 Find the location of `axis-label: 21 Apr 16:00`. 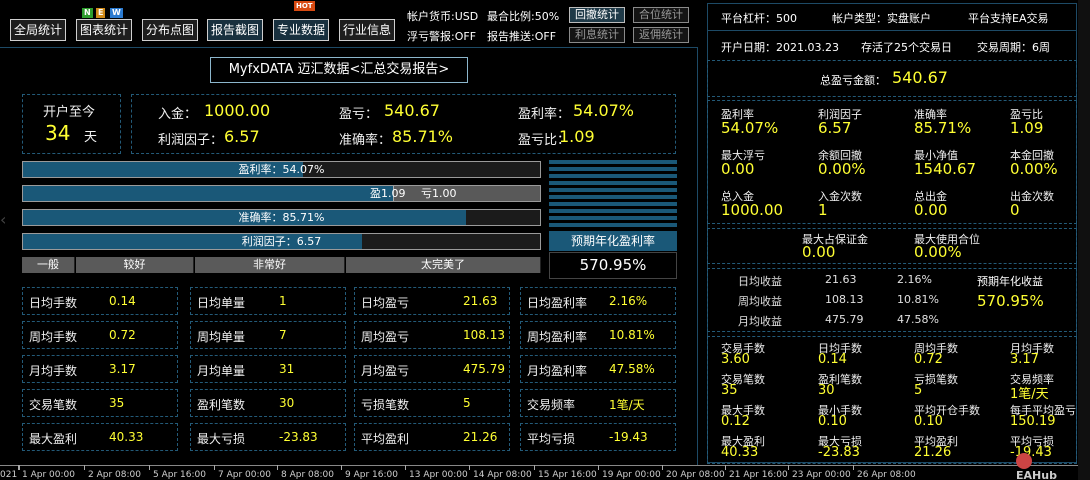

axis-label: 21 Apr 16:00 is located at coordinates (758, 475).